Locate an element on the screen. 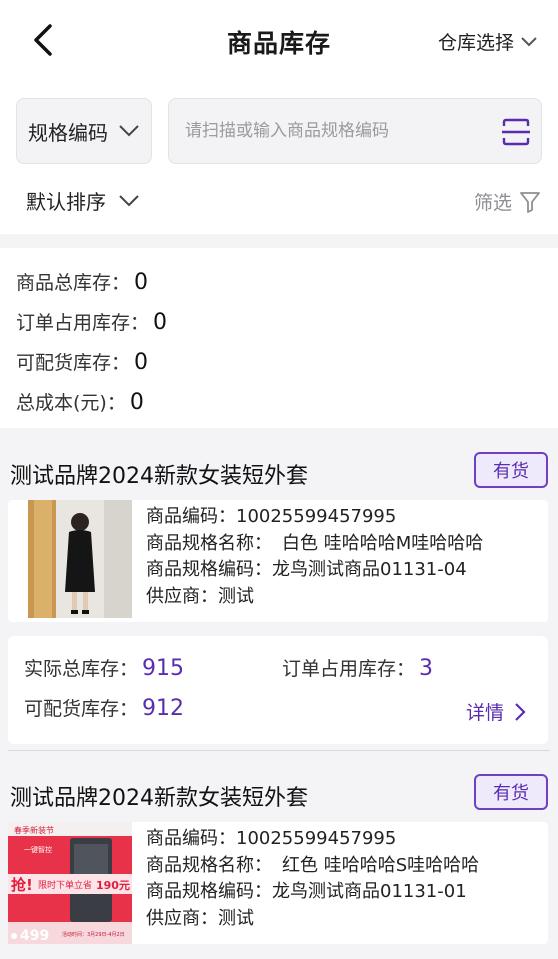 The width and height of the screenshot is (558, 959). product-image is located at coordinates (80, 559).